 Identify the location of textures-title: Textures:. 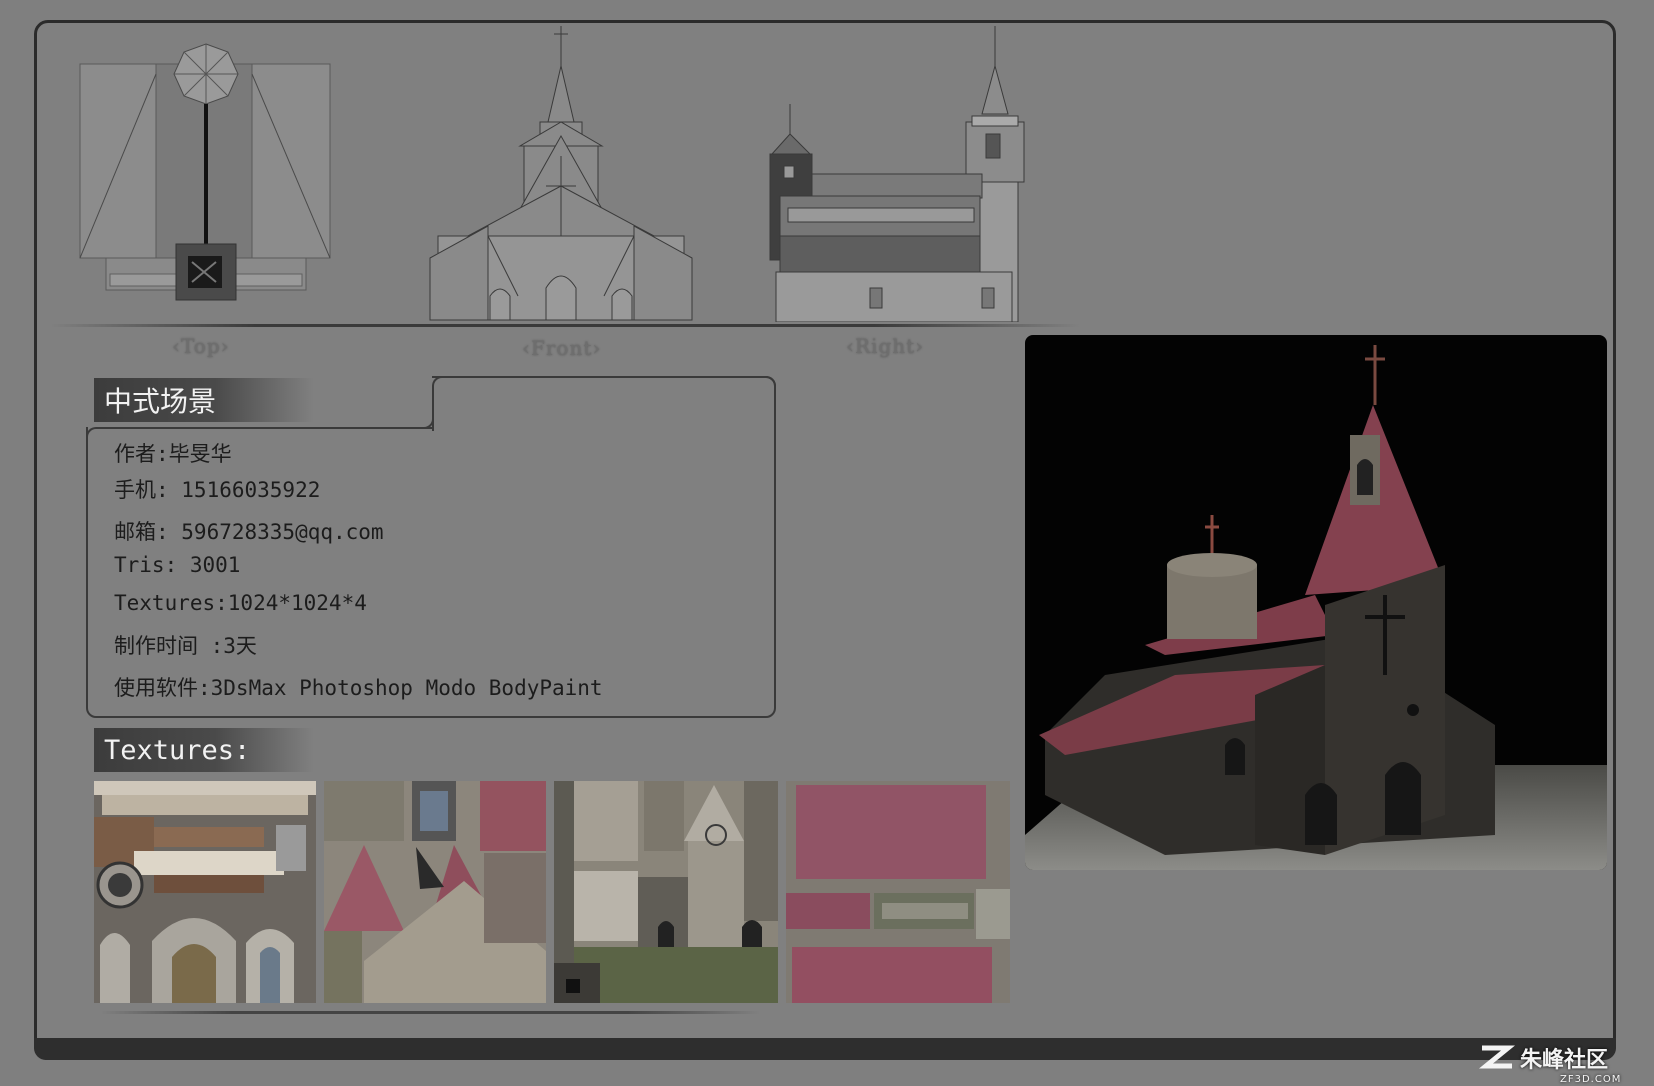
(177, 750).